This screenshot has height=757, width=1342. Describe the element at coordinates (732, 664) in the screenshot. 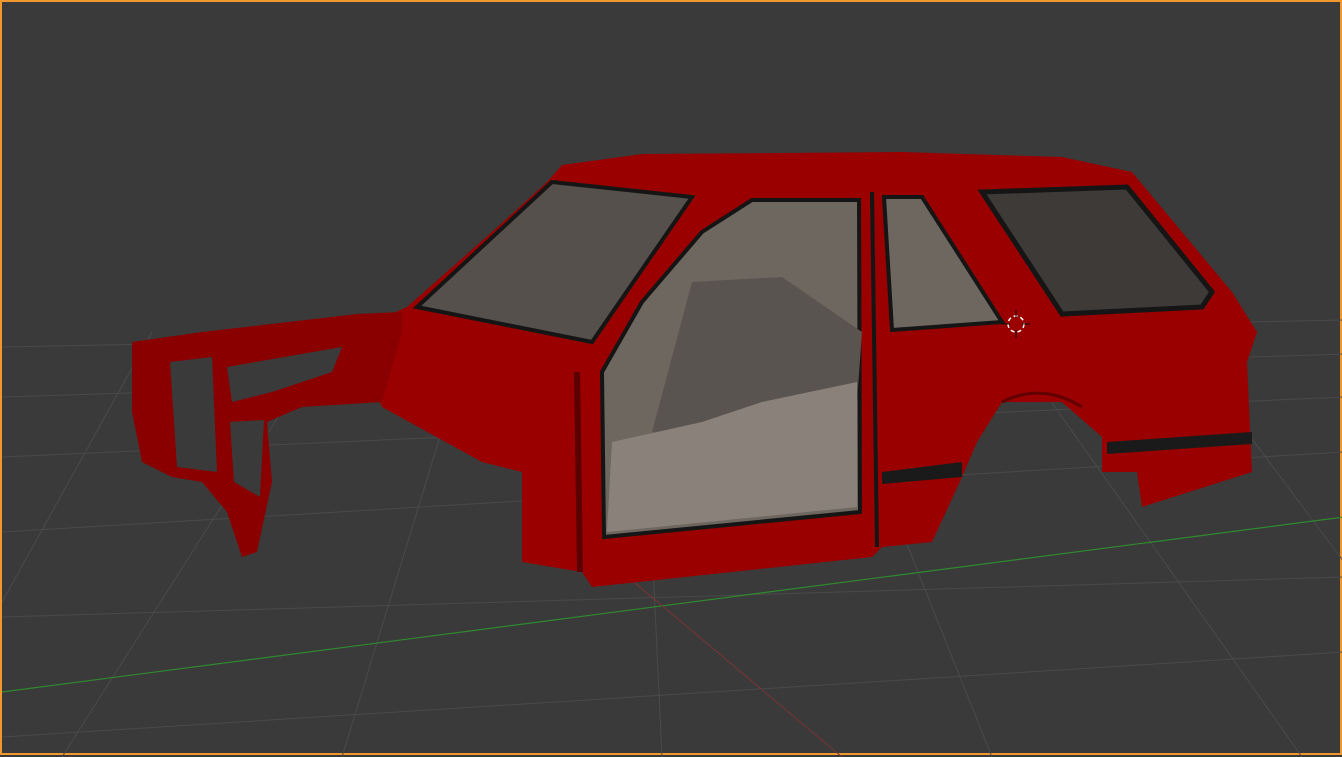

I see `y-axis-line` at that location.